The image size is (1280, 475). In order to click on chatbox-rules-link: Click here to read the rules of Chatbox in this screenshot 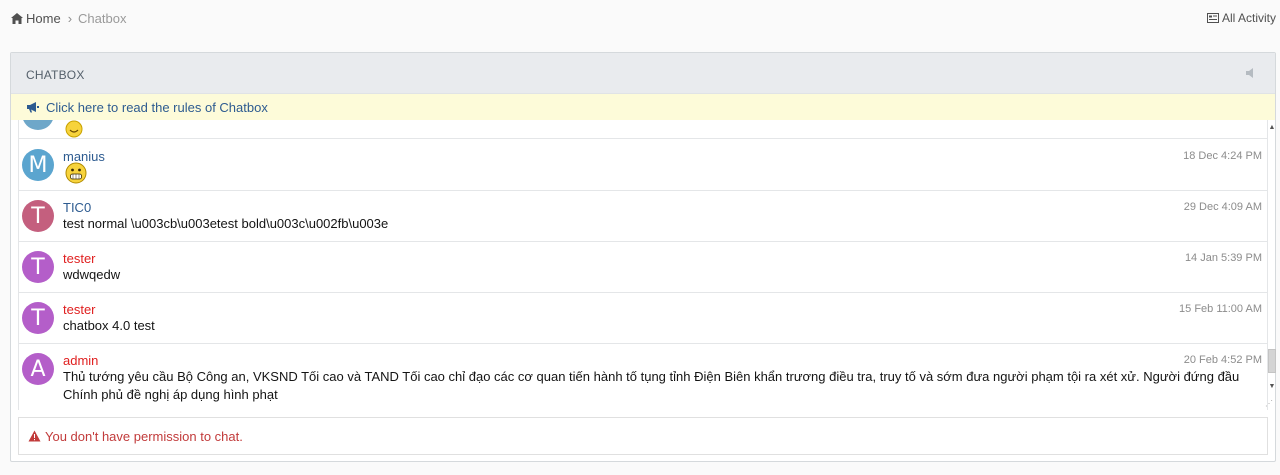, I will do `click(643, 107)`.